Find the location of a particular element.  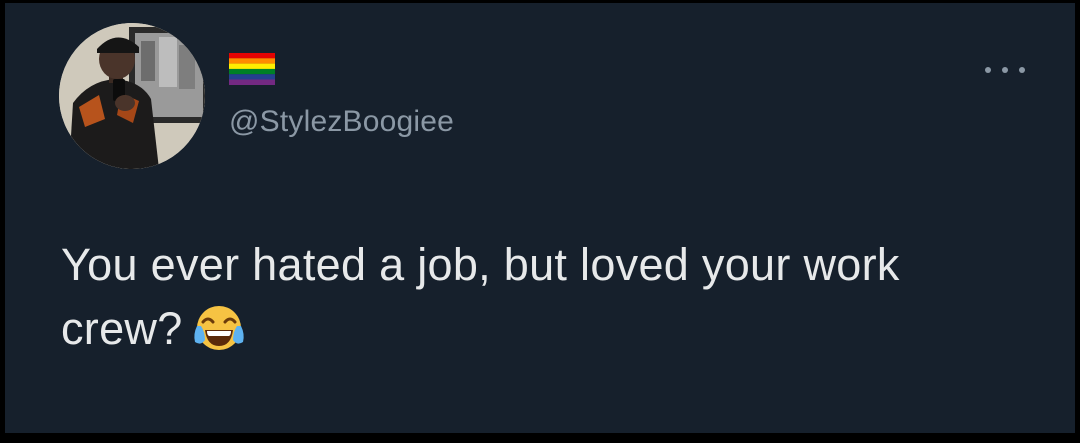

more-horizontal-icon is located at coordinates (1005, 70).